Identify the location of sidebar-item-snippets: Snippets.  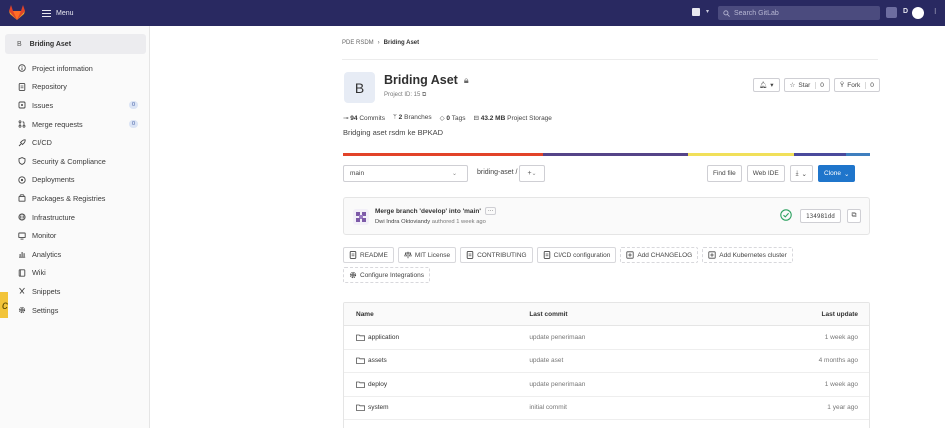
(75, 291).